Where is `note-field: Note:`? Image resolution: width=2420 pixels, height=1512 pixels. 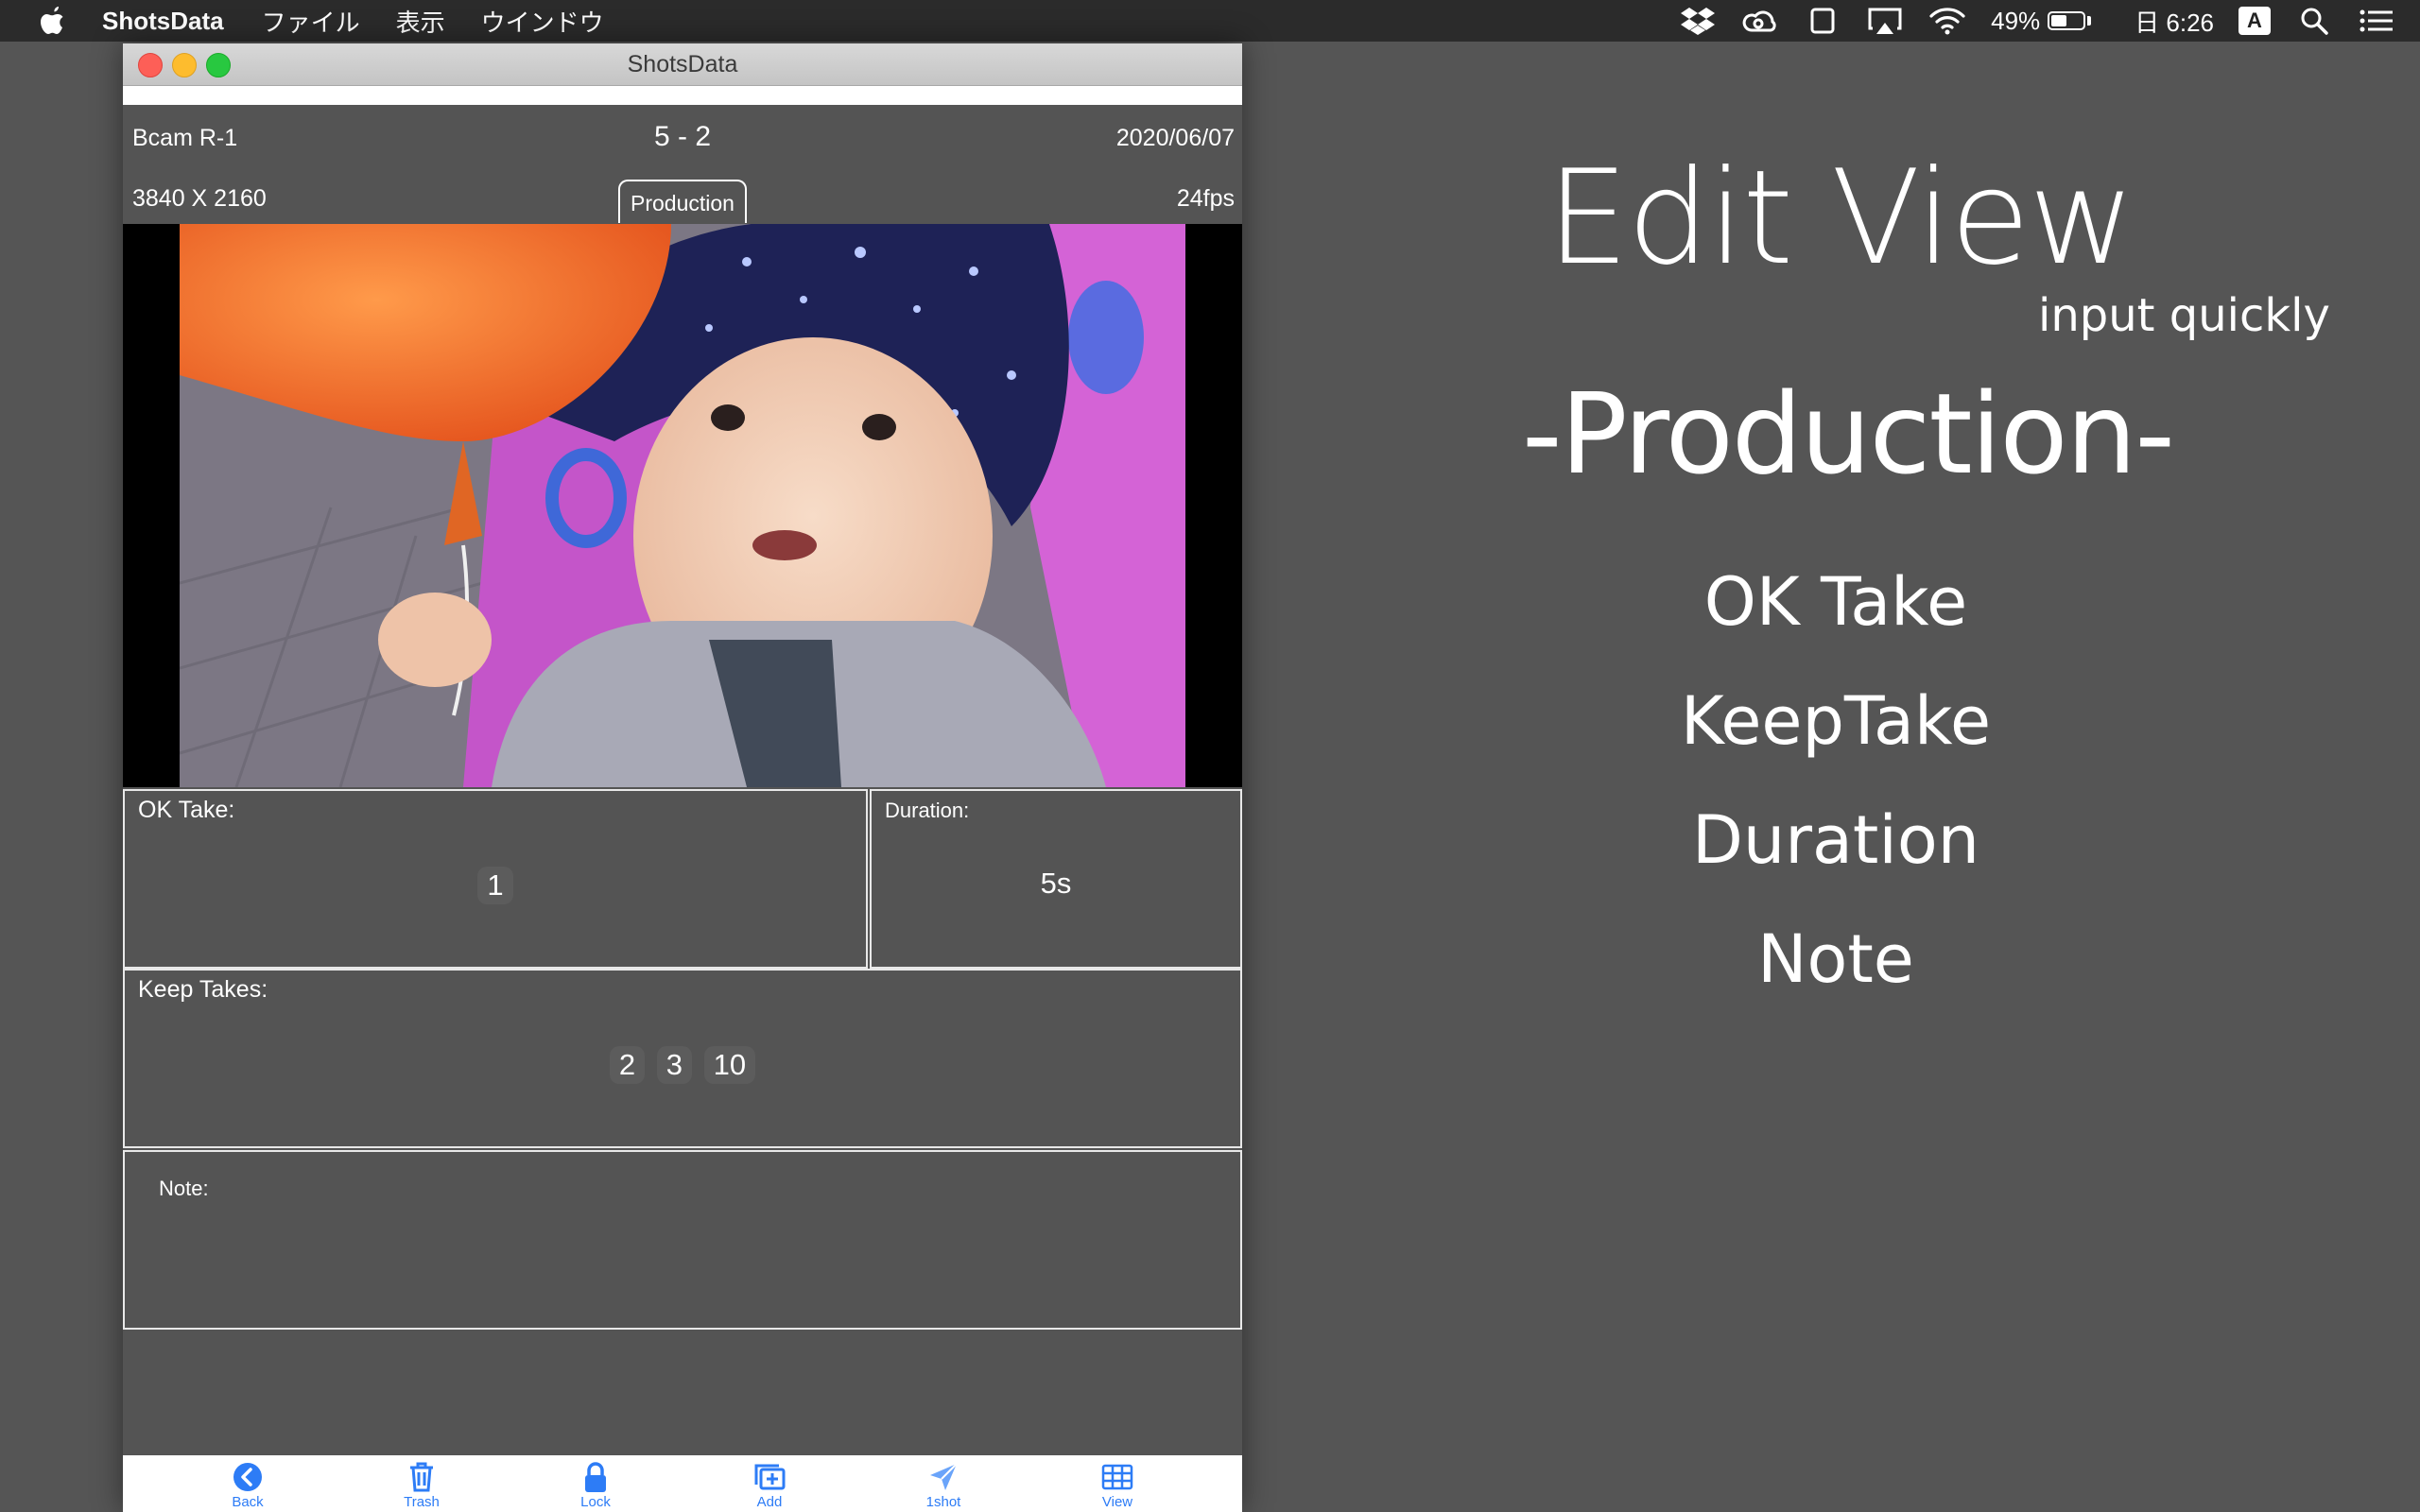 note-field: Note: is located at coordinates (682, 1240).